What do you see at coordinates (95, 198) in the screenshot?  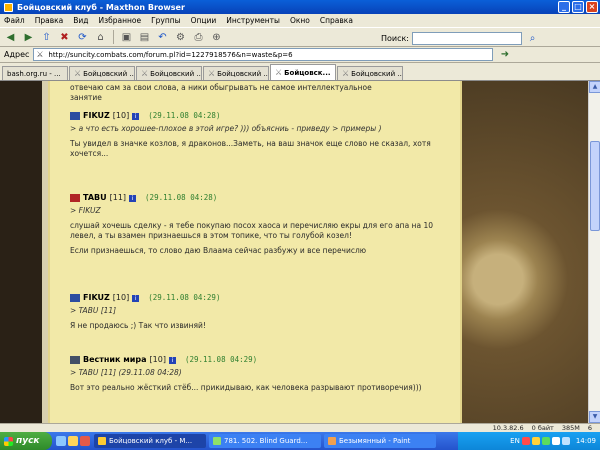 I see `post-author: TABU` at bounding box center [95, 198].